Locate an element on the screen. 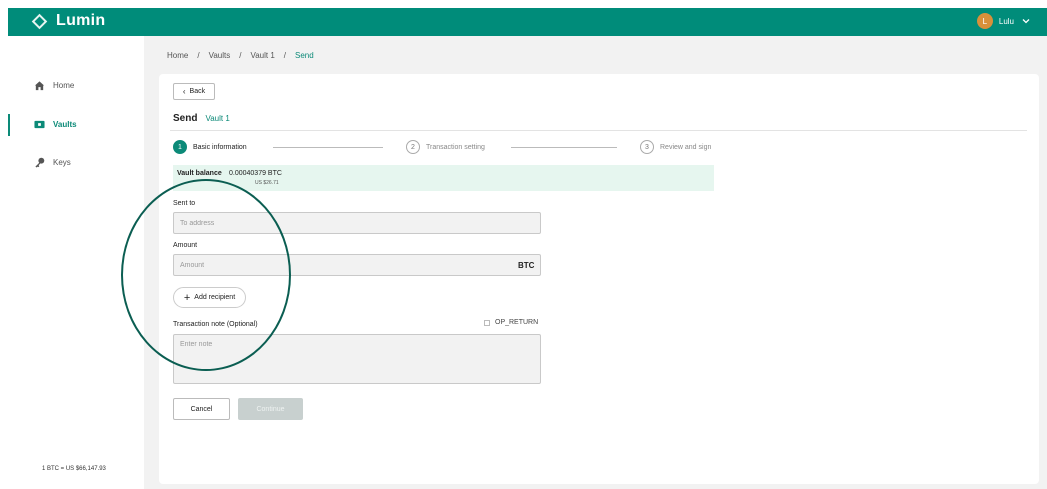 Image resolution: width=1047 pixels, height=489 pixels. sidebar-item-vaults: Vaults is located at coordinates (55, 124).